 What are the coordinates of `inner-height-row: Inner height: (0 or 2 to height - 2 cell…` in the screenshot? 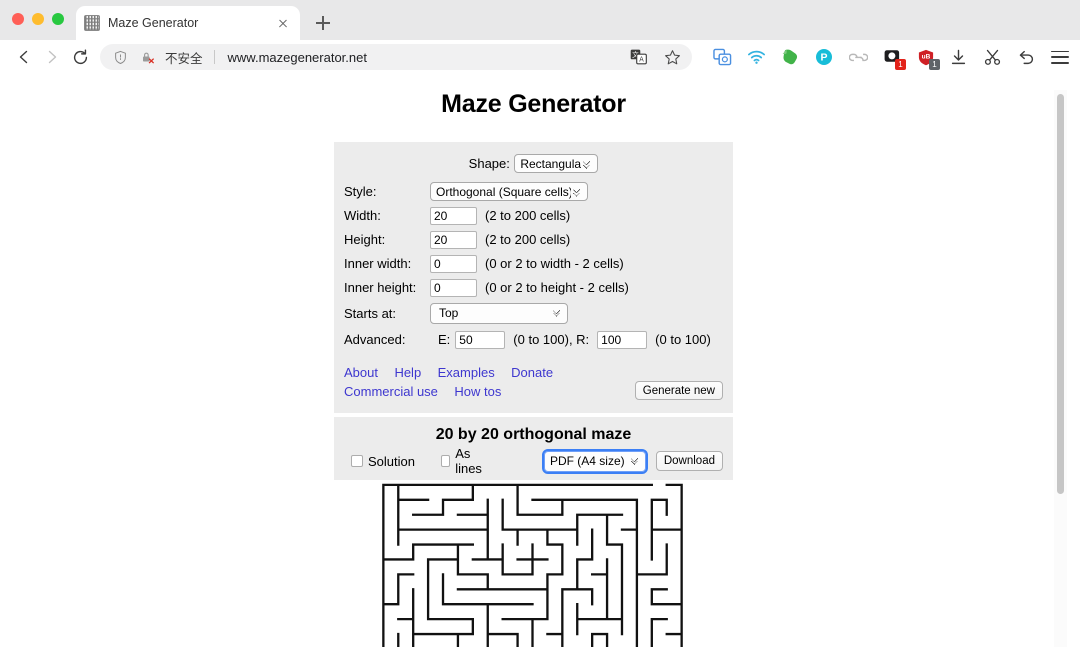 It's located at (533, 287).